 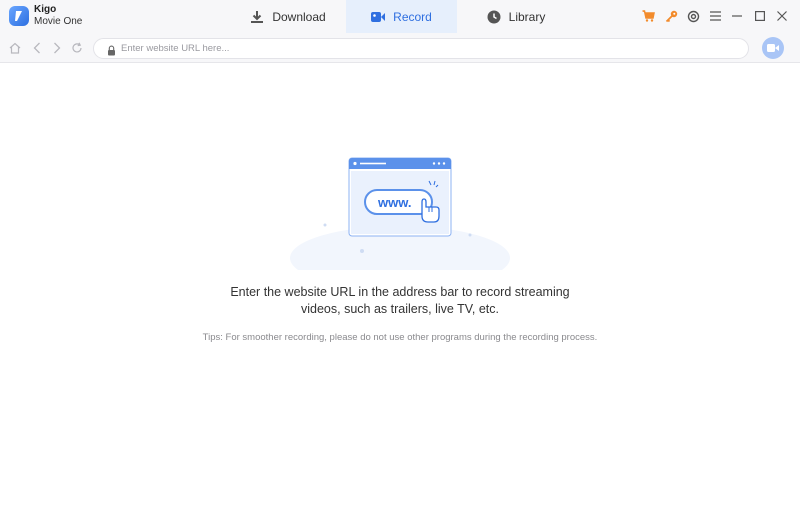 I want to click on home-icon, so click(x=15, y=48).